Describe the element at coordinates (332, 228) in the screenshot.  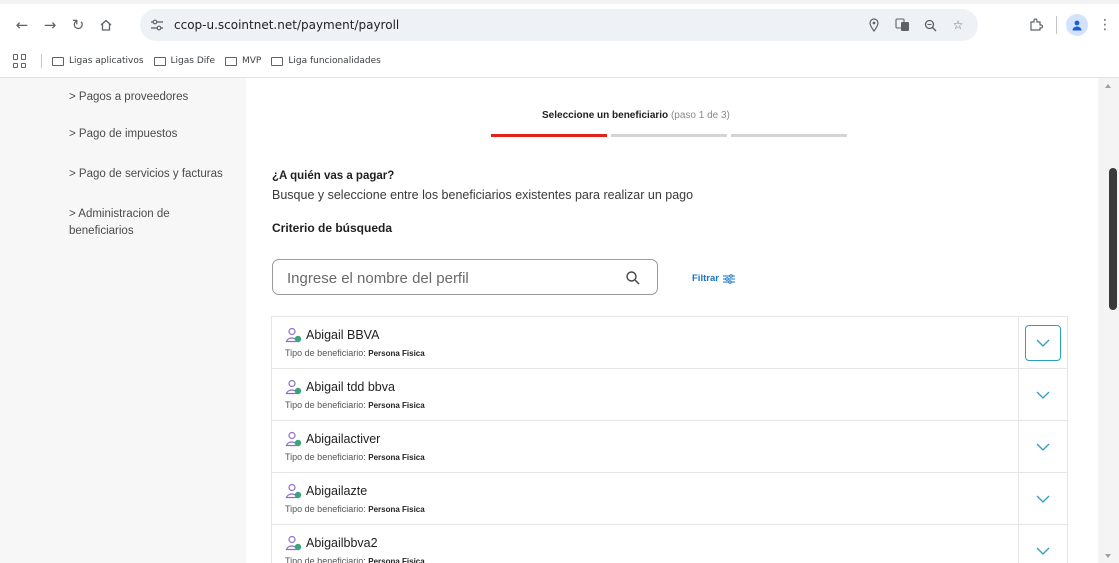
I see `search-criteria-label: Criterio de búsqueda` at that location.